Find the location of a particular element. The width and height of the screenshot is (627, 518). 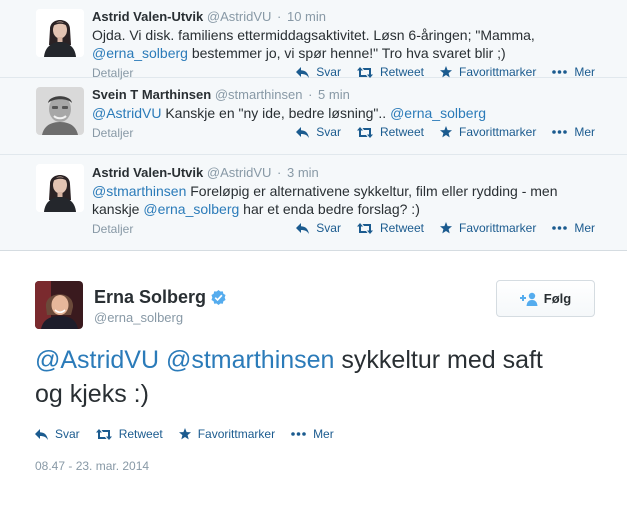

main-avatar is located at coordinates (59, 305).